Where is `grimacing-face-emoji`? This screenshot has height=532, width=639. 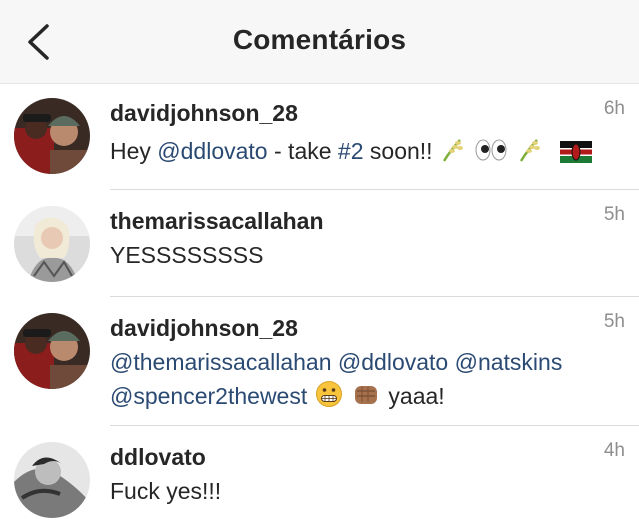
grimacing-face-emoji is located at coordinates (328, 394).